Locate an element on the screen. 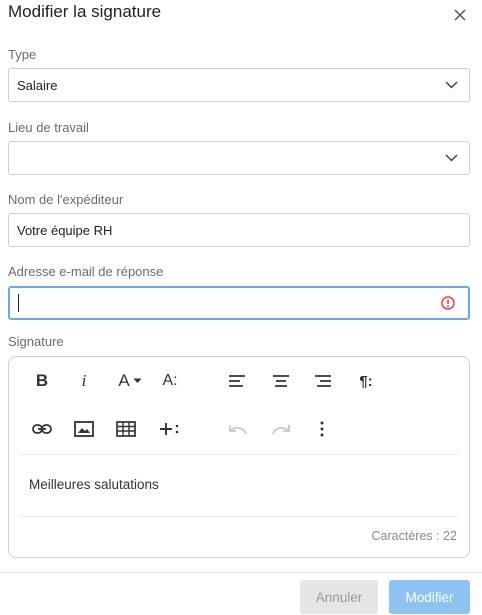  content-divider is located at coordinates (239, 516).